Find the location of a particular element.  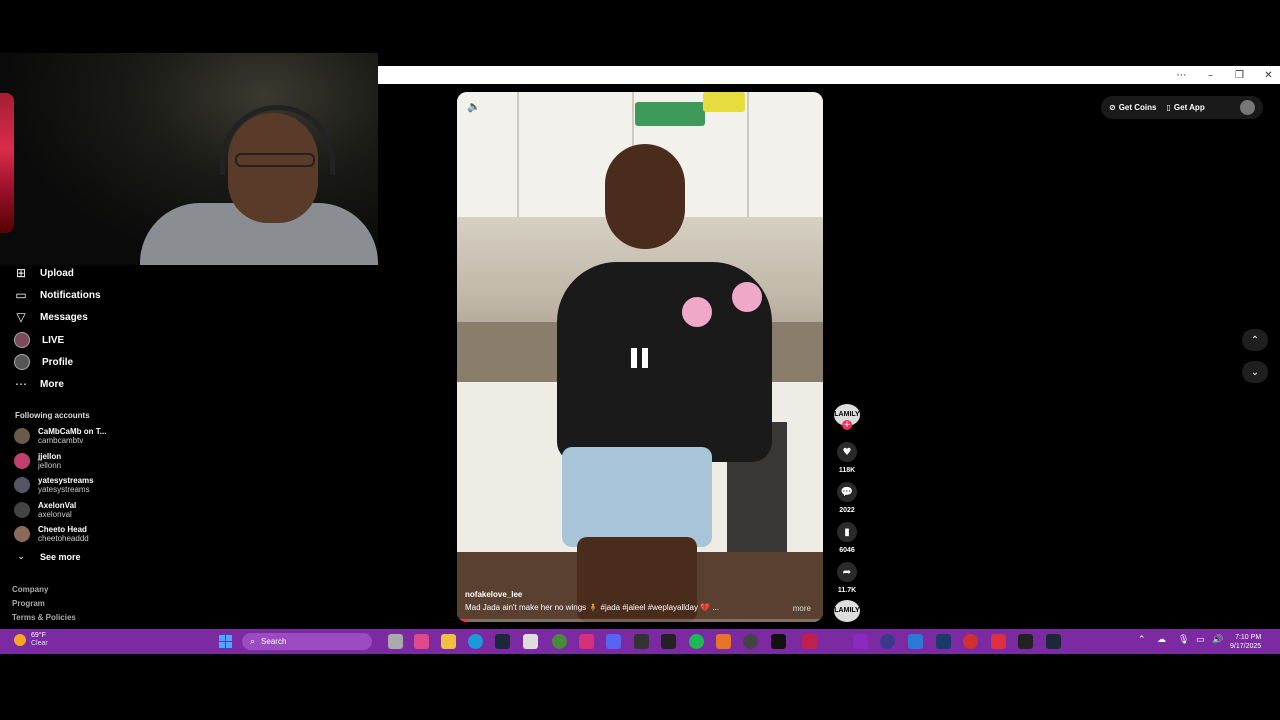

taskbar-search: ⌕ Search is located at coordinates (307, 641).